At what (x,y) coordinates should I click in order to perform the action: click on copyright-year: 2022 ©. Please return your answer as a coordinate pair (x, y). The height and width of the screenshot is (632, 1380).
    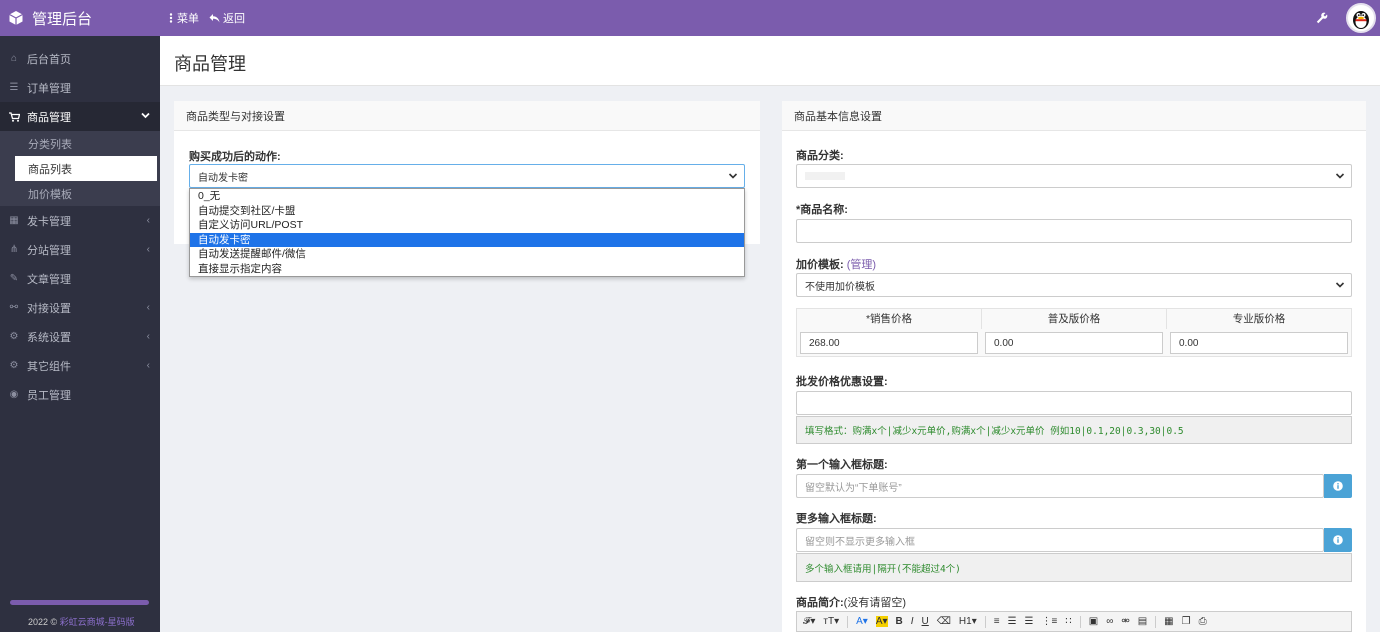
    Looking at the image, I should click on (43, 622).